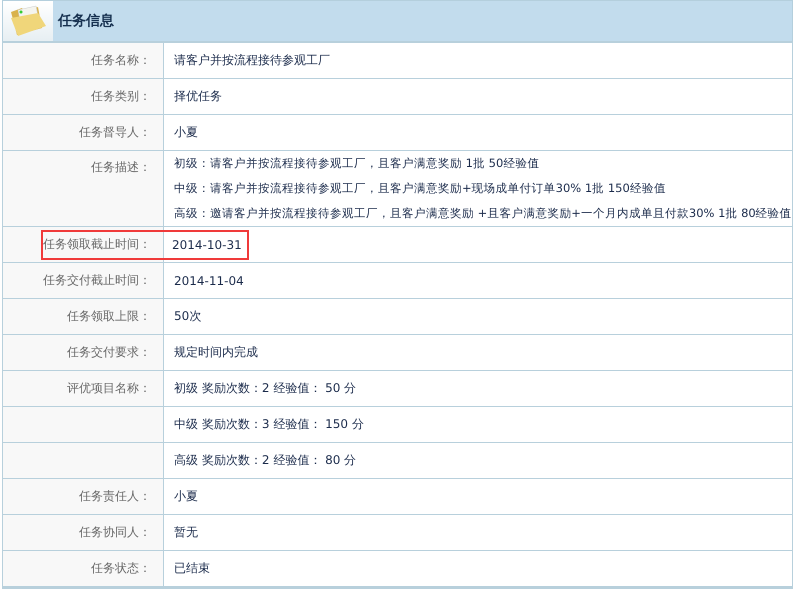  What do you see at coordinates (121, 60) in the screenshot?
I see `field-label: 任务名称：` at bounding box center [121, 60].